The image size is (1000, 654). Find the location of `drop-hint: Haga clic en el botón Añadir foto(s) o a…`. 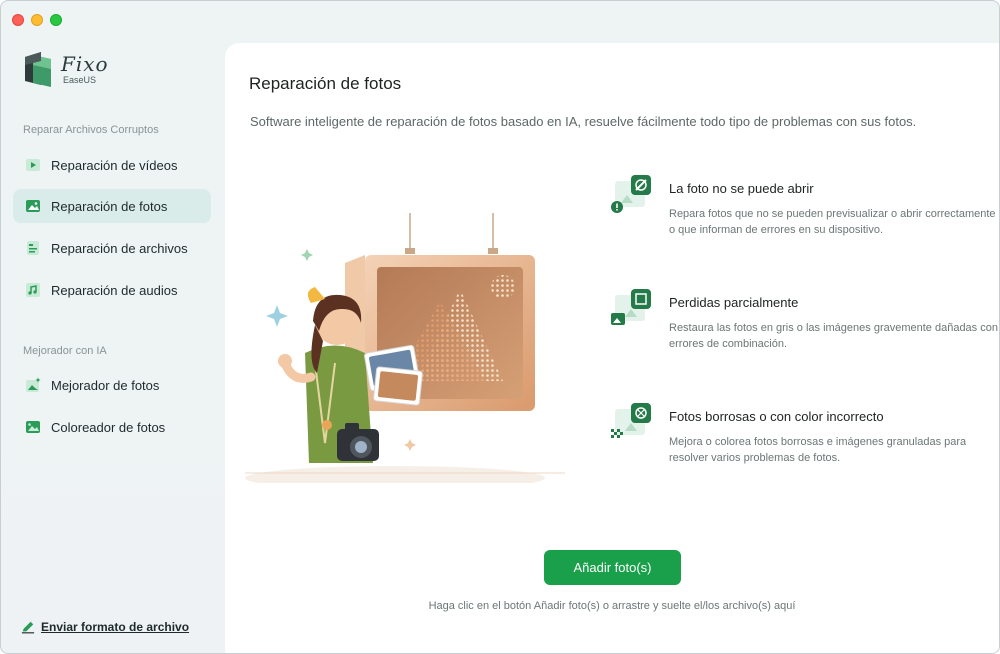

drop-hint: Haga clic en el botón Añadir foto(s) o a… is located at coordinates (612, 606).